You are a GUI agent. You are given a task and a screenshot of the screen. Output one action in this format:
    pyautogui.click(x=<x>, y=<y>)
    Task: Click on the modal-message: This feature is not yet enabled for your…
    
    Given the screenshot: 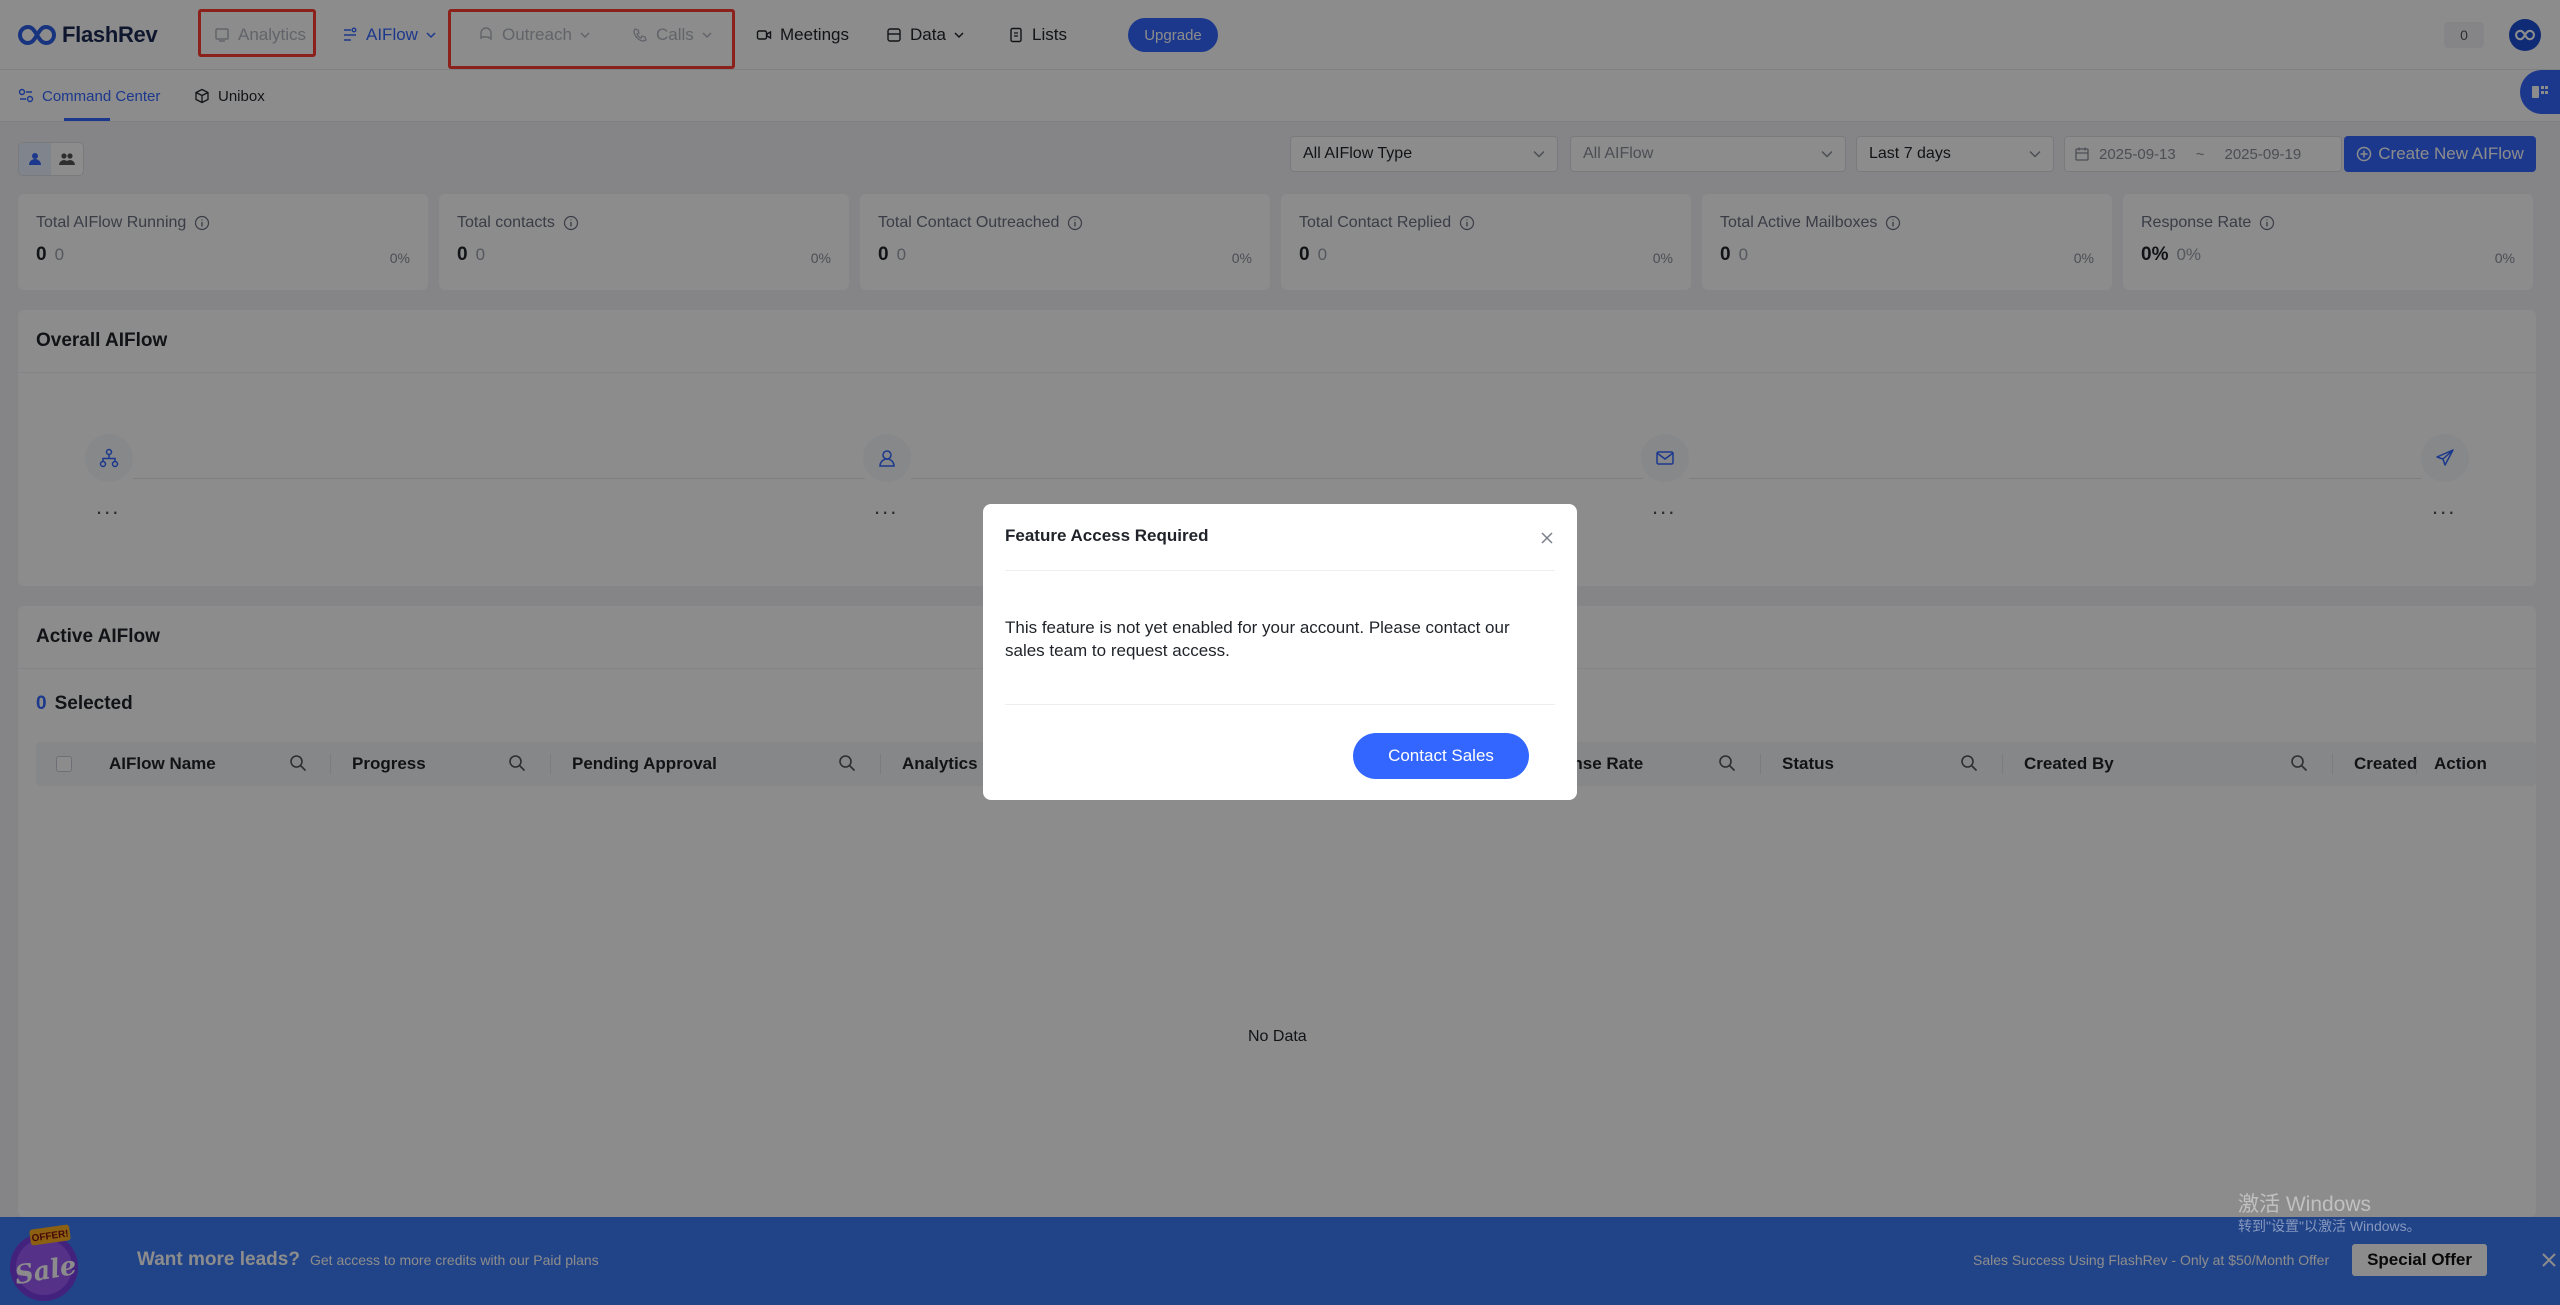 What is the action you would take?
    pyautogui.click(x=1257, y=639)
    